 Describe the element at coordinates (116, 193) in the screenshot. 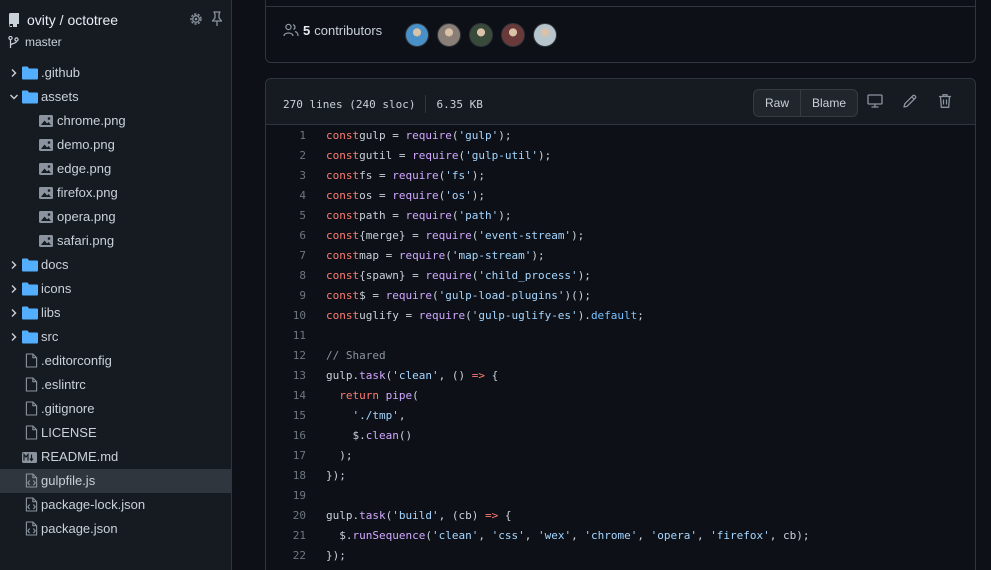

I see `tree-item: firefox.png` at that location.